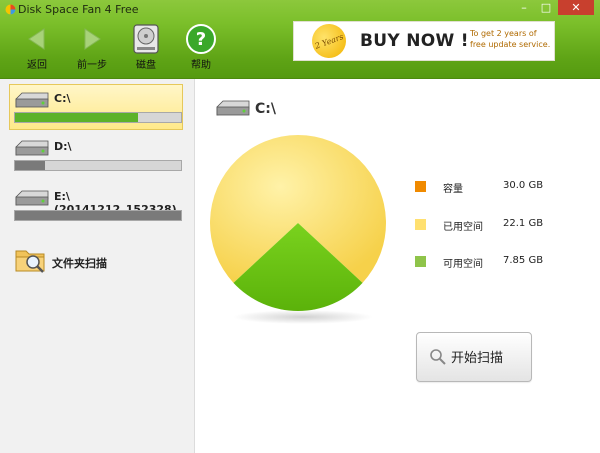 The height and width of the screenshot is (453, 600). Describe the element at coordinates (265, 109) in the screenshot. I see `selected-drive-title: C:\` at that location.